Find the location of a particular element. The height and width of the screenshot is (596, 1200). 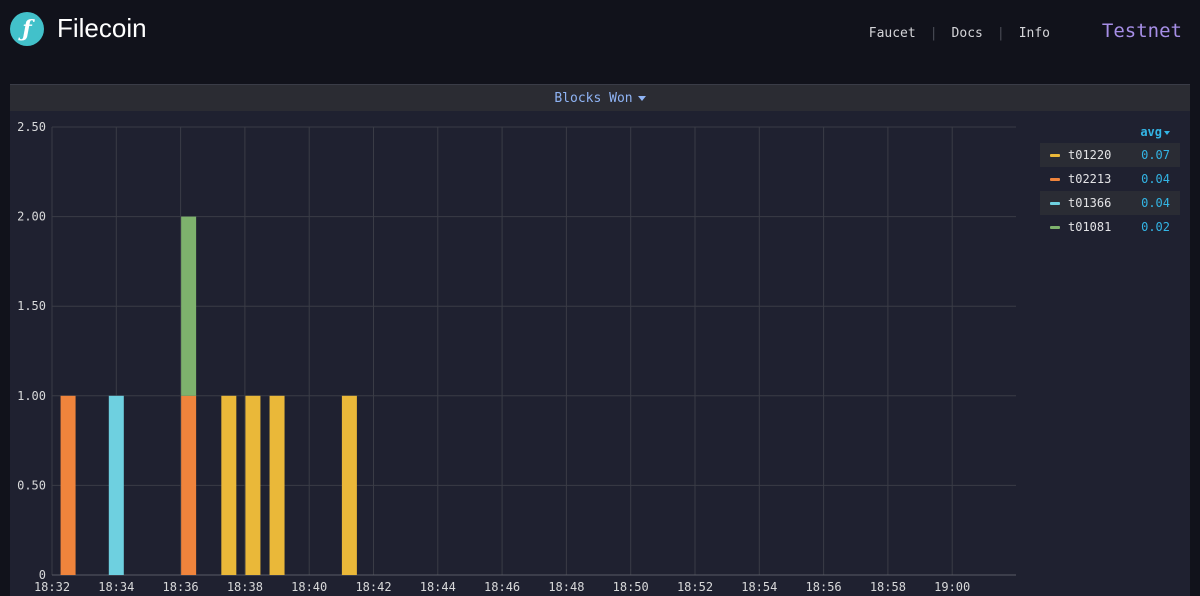

filecoin-logo-icon: ƒ is located at coordinates (27, 29).